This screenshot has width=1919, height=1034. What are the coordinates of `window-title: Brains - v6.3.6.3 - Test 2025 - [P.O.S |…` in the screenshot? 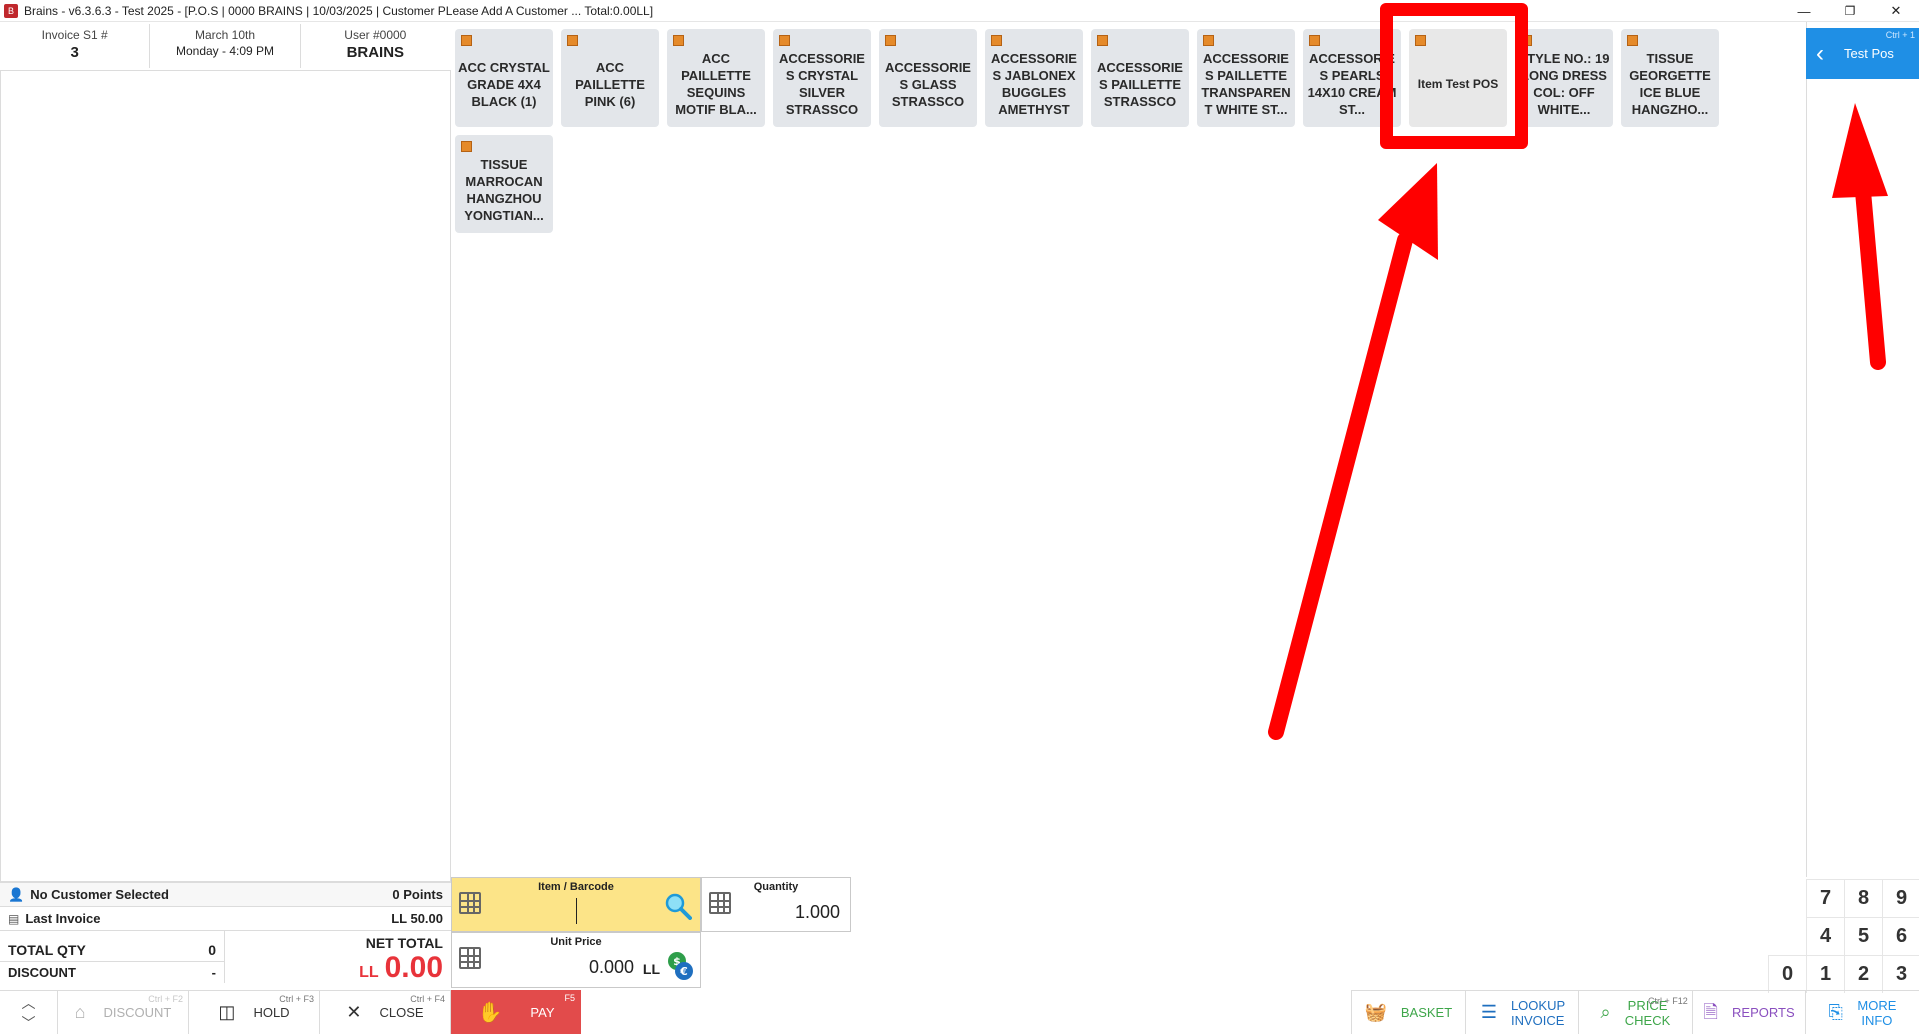 It's located at (339, 10).